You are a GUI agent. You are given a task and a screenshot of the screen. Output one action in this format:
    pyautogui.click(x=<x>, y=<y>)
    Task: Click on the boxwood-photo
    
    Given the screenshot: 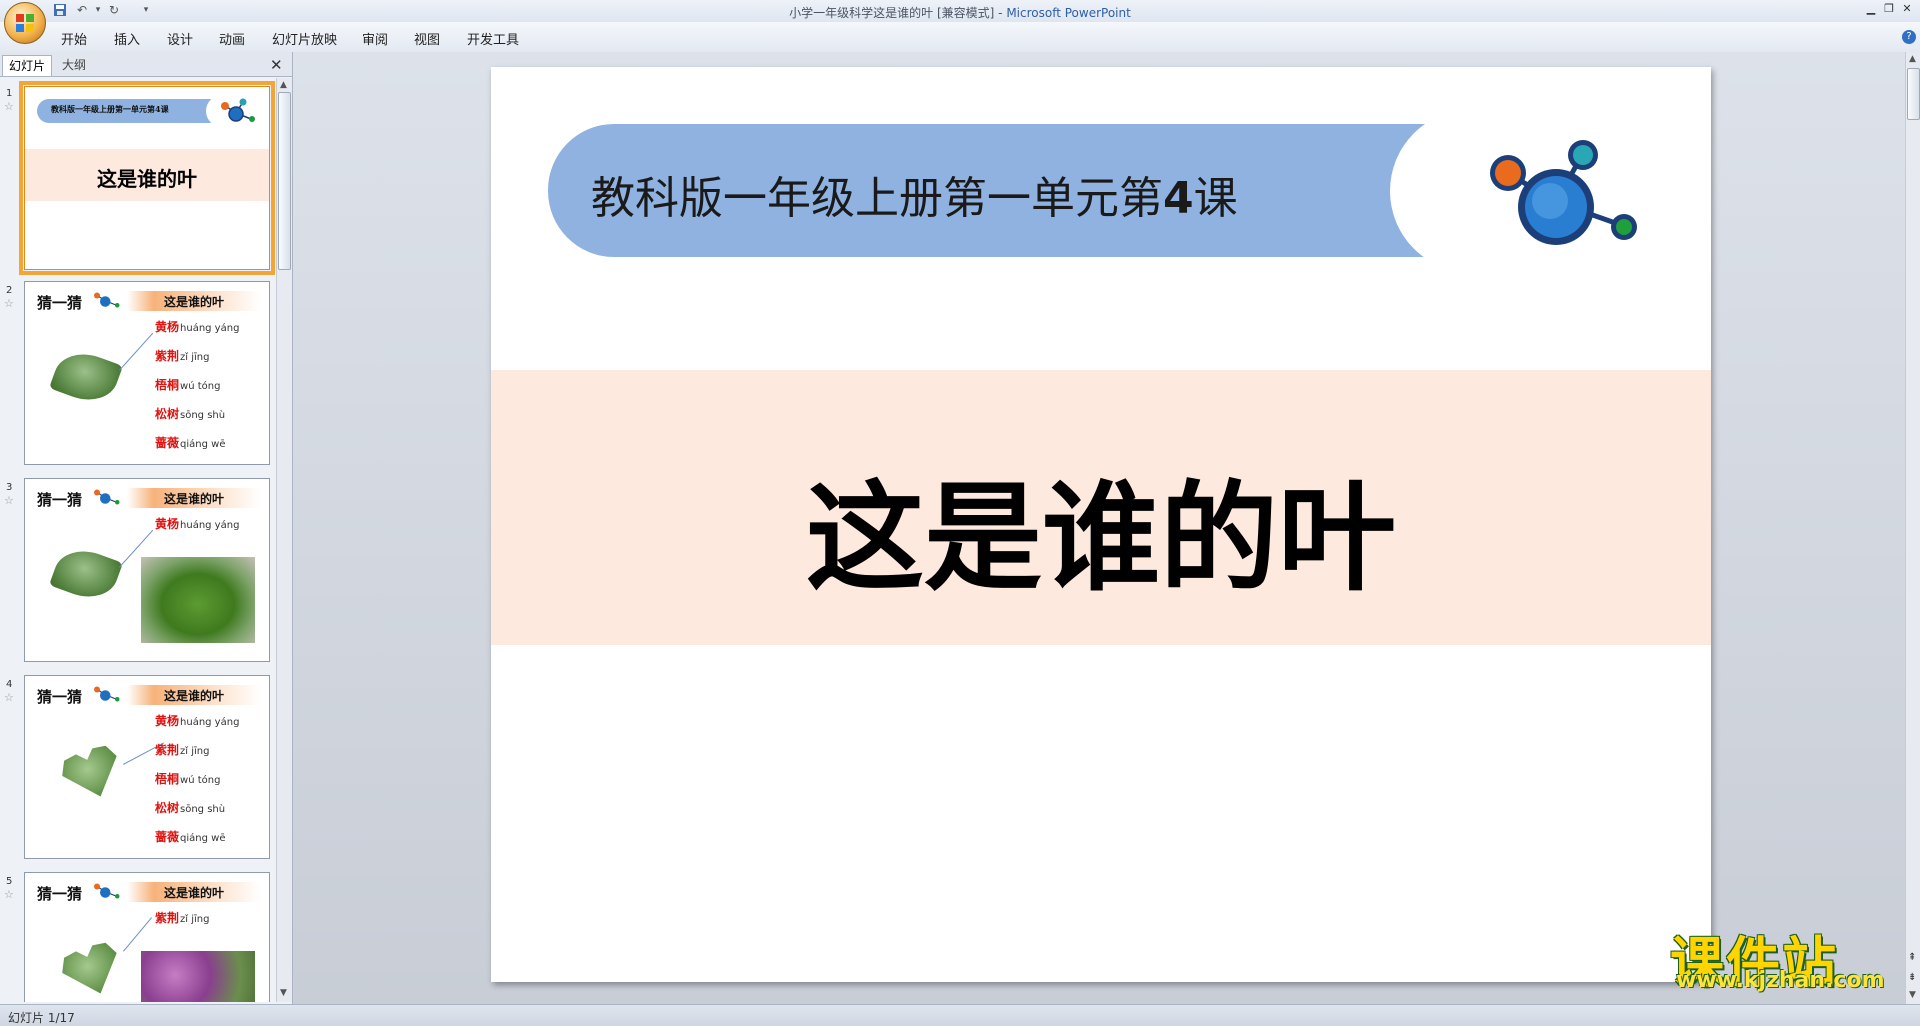 What is the action you would take?
    pyautogui.click(x=198, y=600)
    